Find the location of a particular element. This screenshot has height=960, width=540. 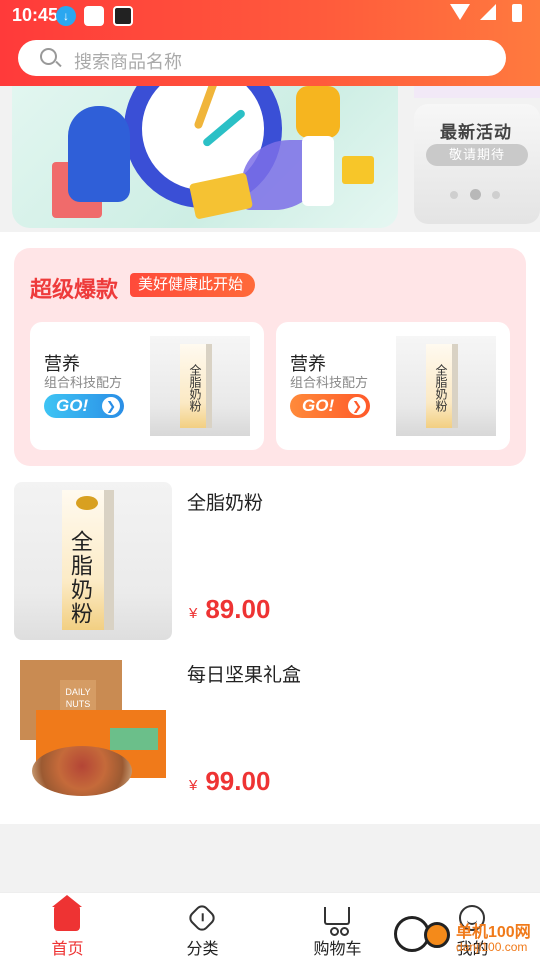

product-image: 全脂奶粉 is located at coordinates (93, 561).